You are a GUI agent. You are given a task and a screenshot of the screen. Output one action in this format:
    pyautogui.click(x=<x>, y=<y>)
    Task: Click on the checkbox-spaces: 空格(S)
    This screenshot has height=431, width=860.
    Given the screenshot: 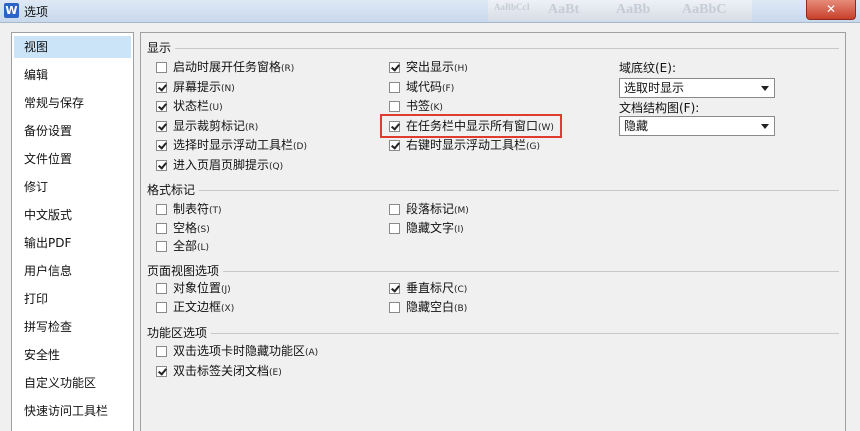 What is the action you would take?
    pyautogui.click(x=183, y=228)
    